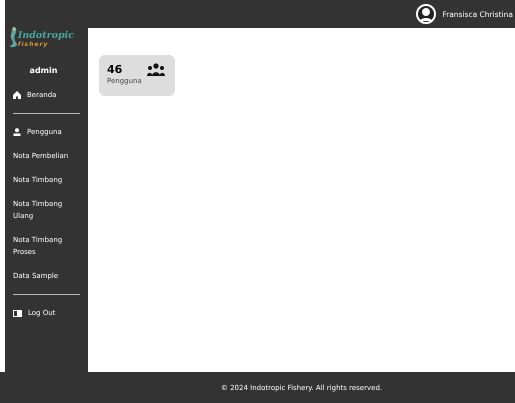 The height and width of the screenshot is (403, 515). I want to click on user-icon, so click(17, 132).